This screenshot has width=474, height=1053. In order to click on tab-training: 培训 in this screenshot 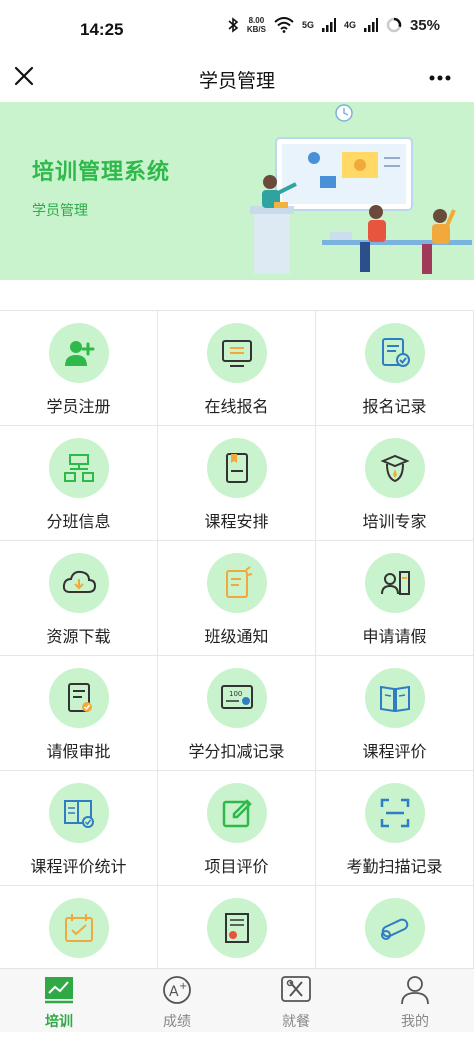, I will do `click(59, 1001)`.